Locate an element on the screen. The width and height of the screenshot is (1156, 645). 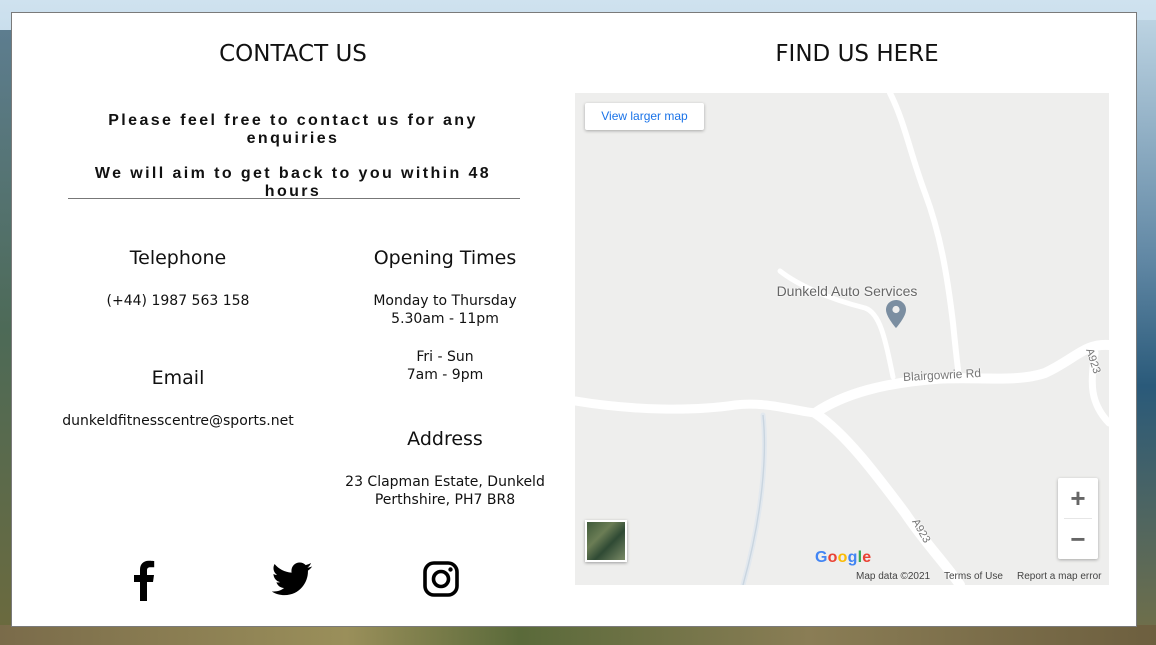
google-logo: Google is located at coordinates (843, 557).